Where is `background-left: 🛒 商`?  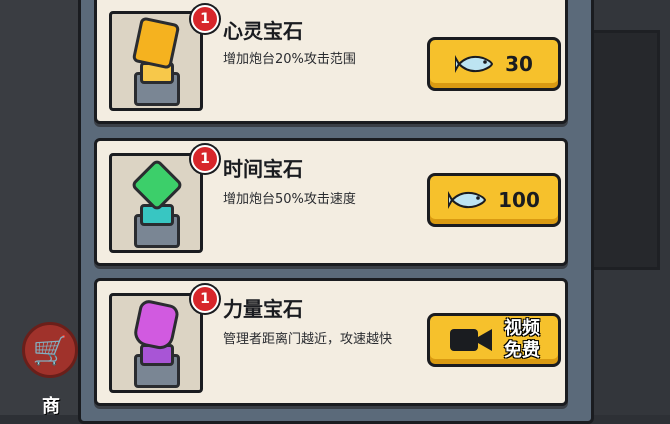
background-left: 🛒 商 is located at coordinates (40, 208).